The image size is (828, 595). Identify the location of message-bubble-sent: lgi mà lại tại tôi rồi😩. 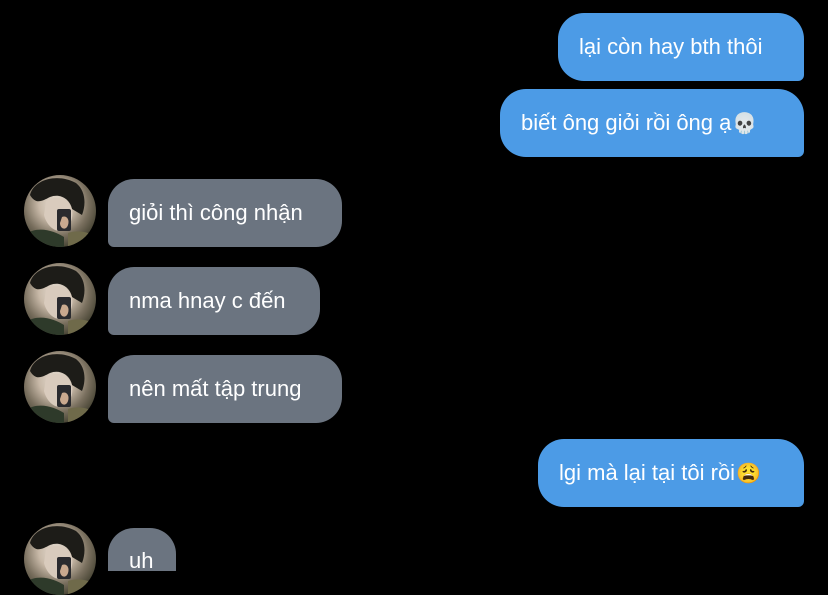
(671, 473).